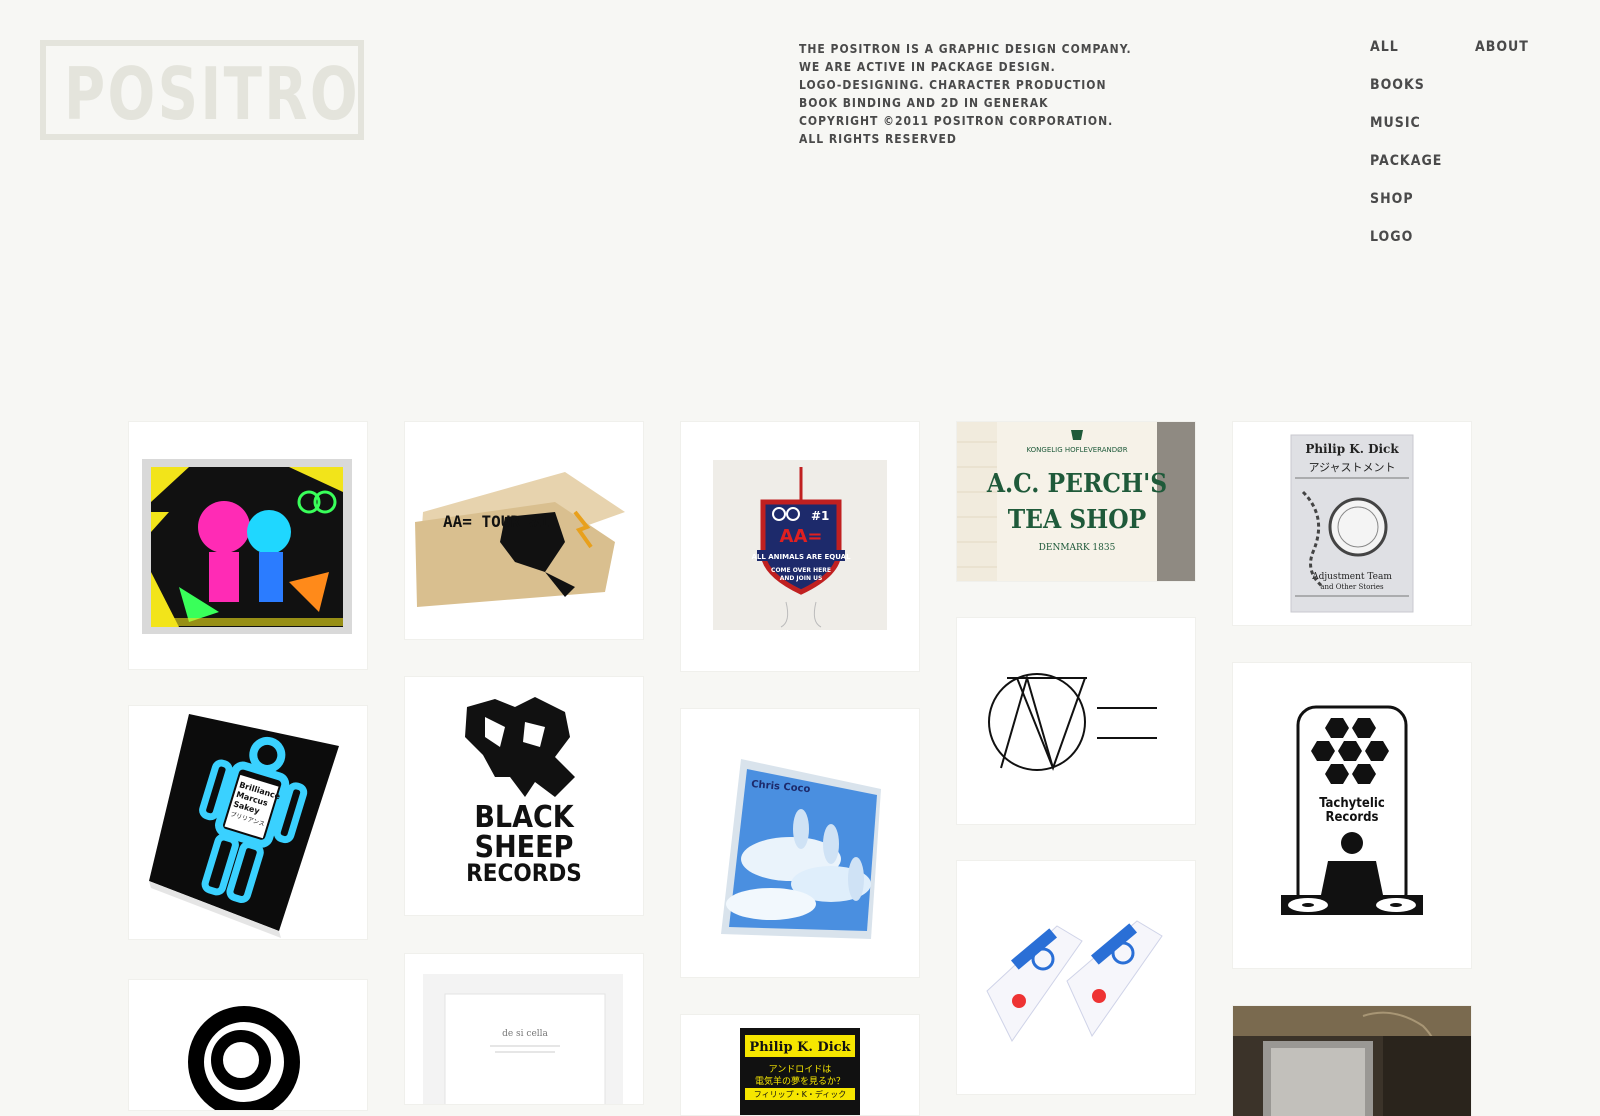 This screenshot has width=1600, height=1116. I want to click on tachytelic-line2: Records, so click(1351, 817).